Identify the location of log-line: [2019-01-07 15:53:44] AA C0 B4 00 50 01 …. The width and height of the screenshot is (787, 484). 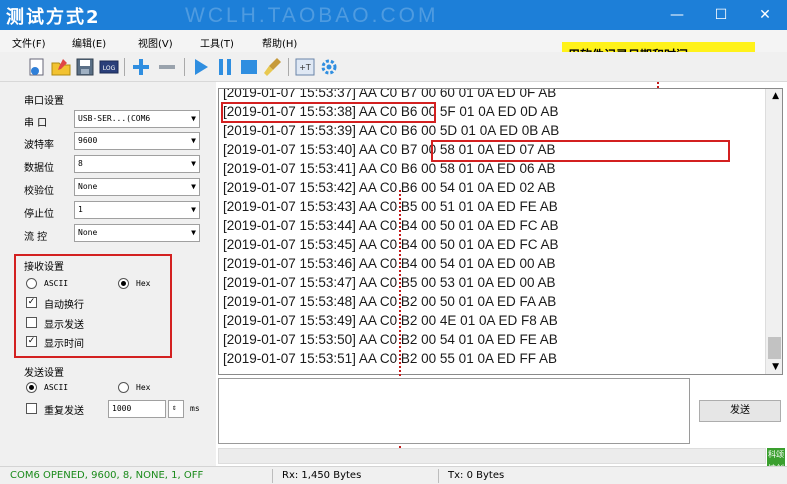
(391, 225).